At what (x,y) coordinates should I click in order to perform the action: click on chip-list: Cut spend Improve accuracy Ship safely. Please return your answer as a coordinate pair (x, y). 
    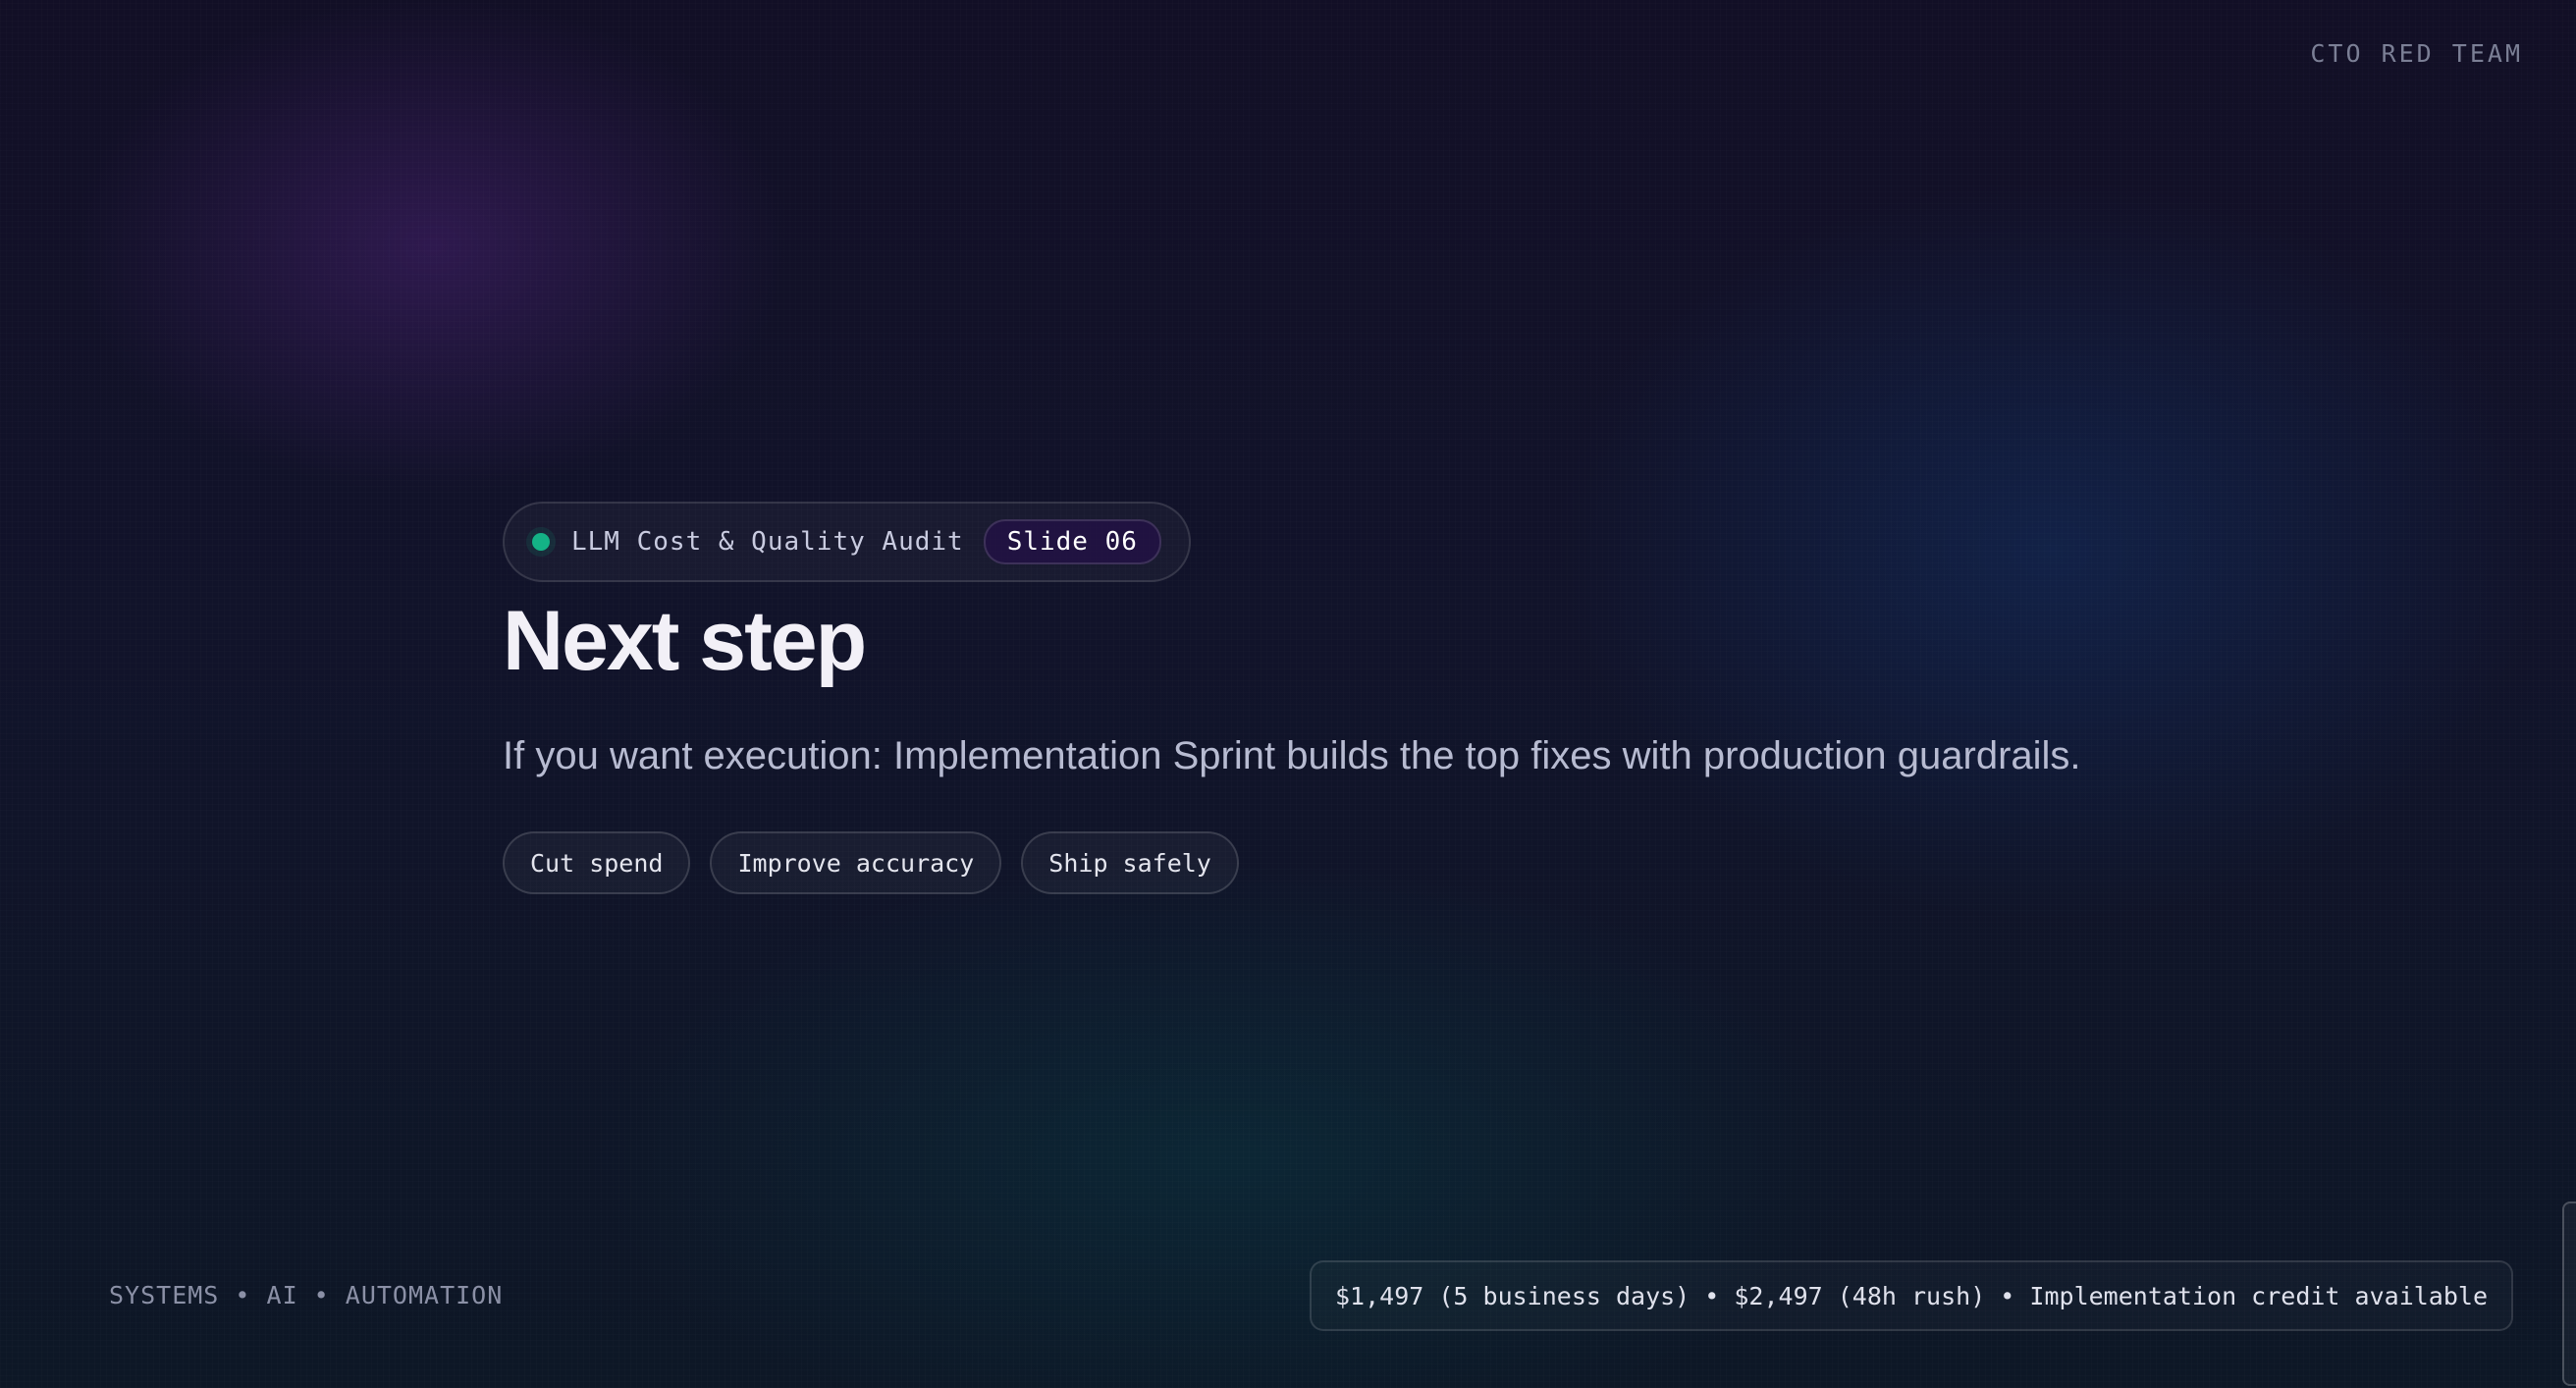
    Looking at the image, I should click on (1337, 862).